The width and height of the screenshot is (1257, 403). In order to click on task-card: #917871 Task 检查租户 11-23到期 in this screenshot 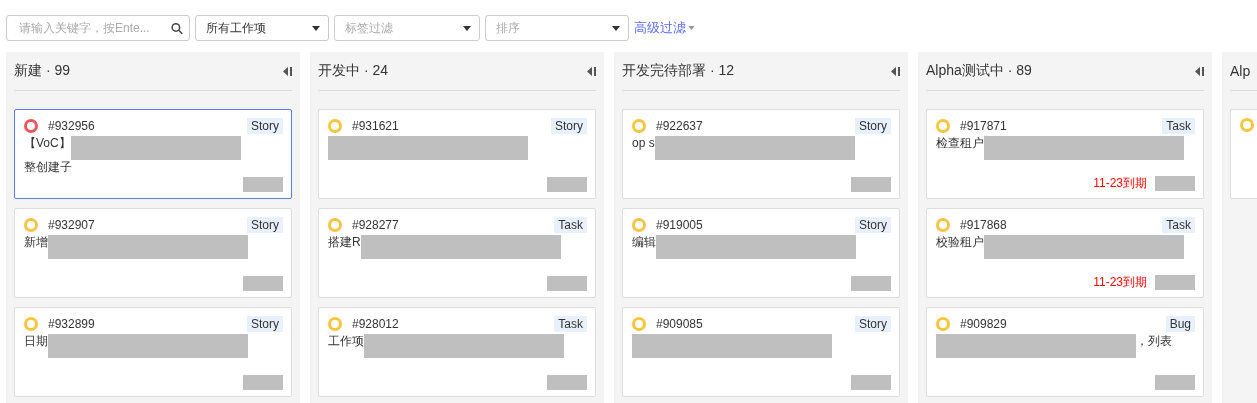, I will do `click(1065, 154)`.